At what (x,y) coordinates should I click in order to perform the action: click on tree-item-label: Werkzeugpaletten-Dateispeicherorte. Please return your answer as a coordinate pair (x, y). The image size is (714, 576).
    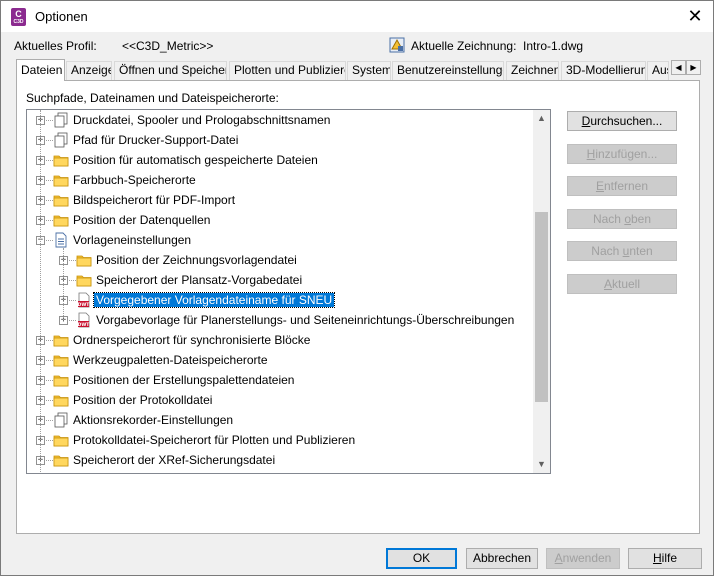
    Looking at the image, I should click on (170, 360).